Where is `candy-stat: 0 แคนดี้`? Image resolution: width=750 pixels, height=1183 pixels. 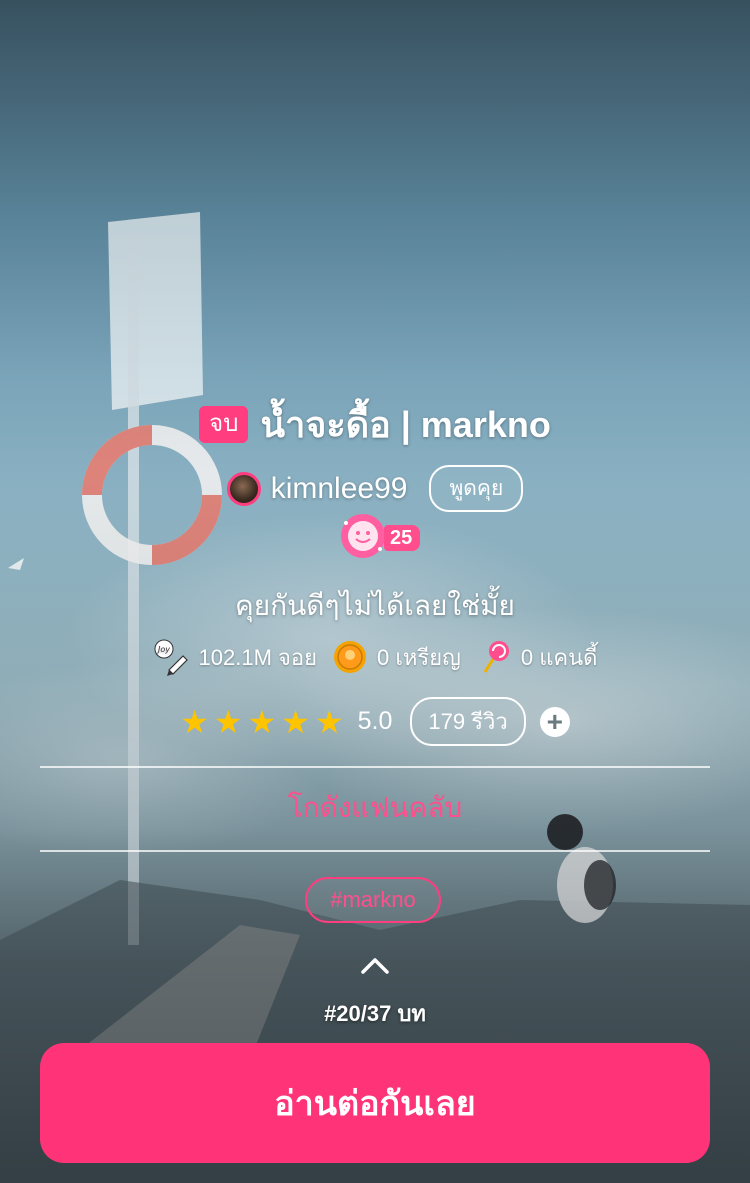
candy-stat: 0 แคนดี้ is located at coordinates (536, 657).